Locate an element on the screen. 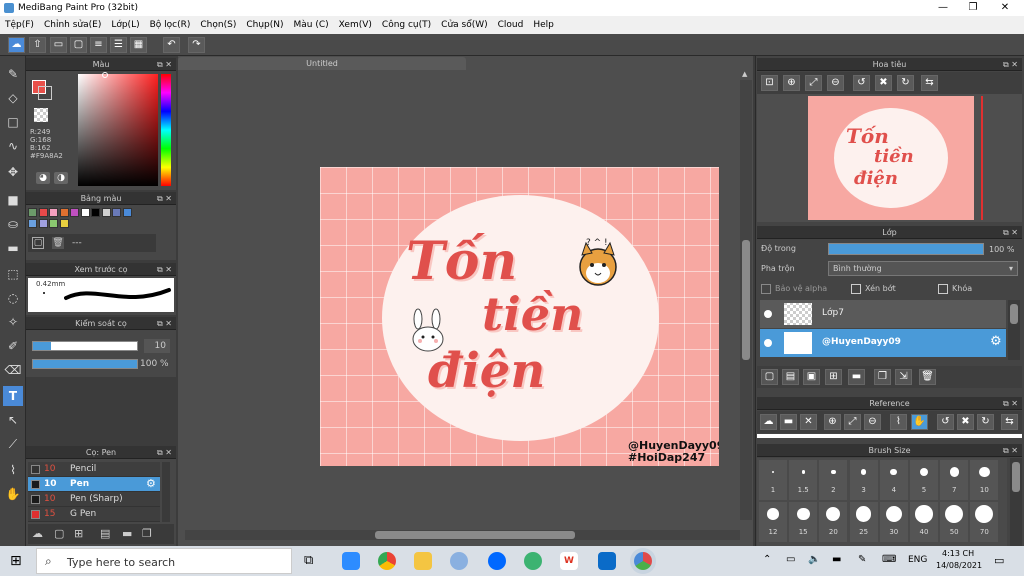 Image resolution: width=1024 pixels, height=576 pixels. nav-rotate-left-icon: ↺ is located at coordinates (861, 83).